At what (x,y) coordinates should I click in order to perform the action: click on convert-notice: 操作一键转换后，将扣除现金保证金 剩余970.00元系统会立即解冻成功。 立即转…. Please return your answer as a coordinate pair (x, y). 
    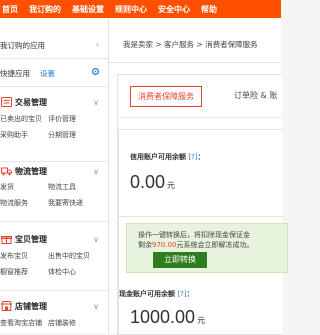
    Looking at the image, I should click on (207, 248).